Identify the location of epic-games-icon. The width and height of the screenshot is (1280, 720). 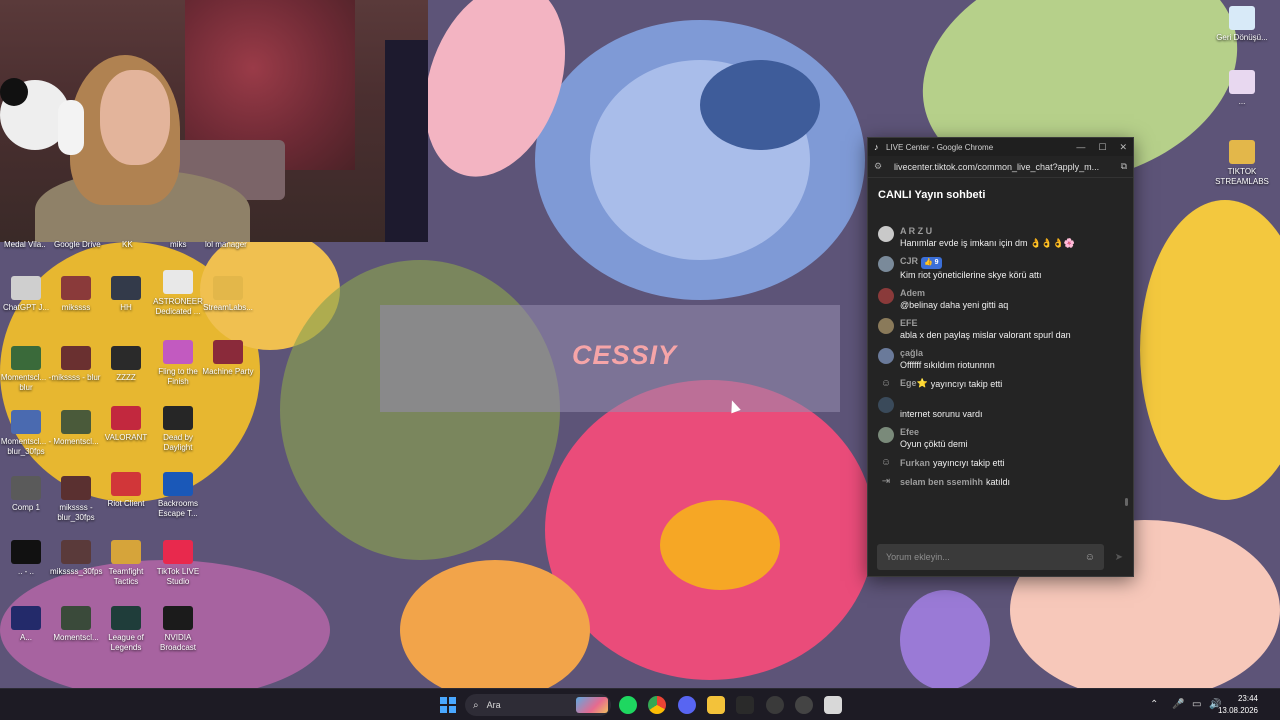
(745, 705).